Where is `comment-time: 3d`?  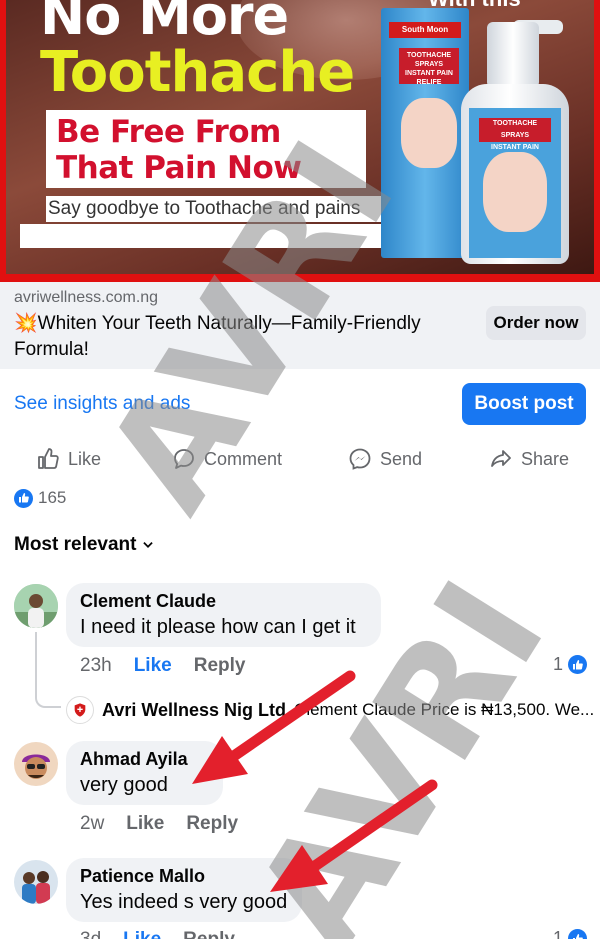 comment-time: 3d is located at coordinates (90, 934).